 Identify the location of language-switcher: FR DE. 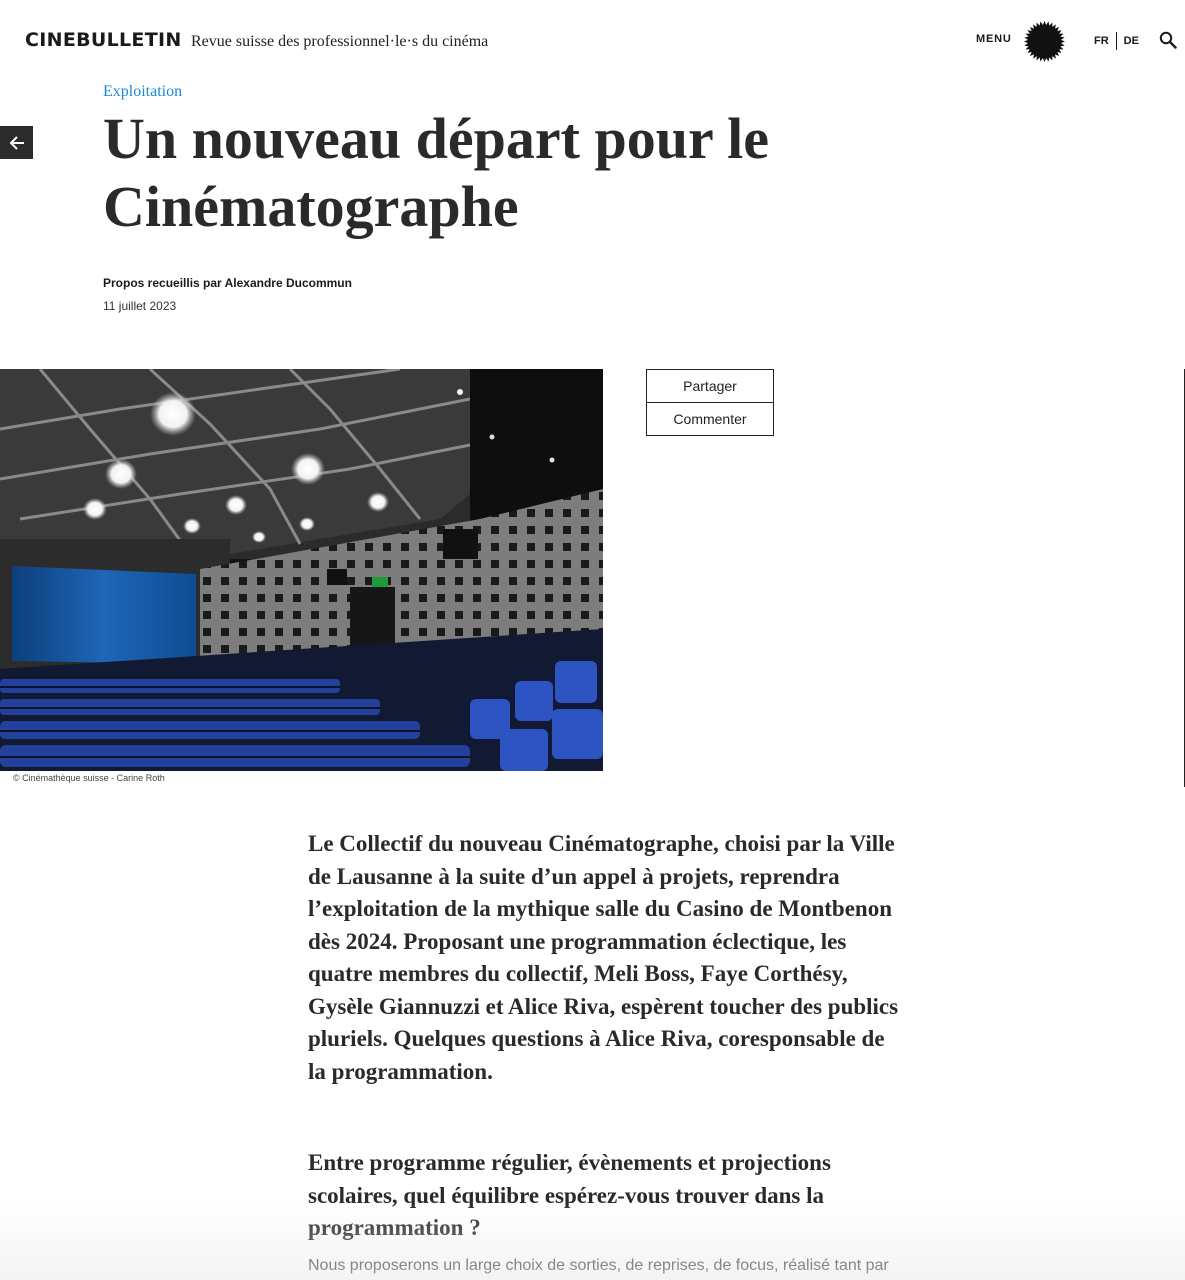
(1116, 41).